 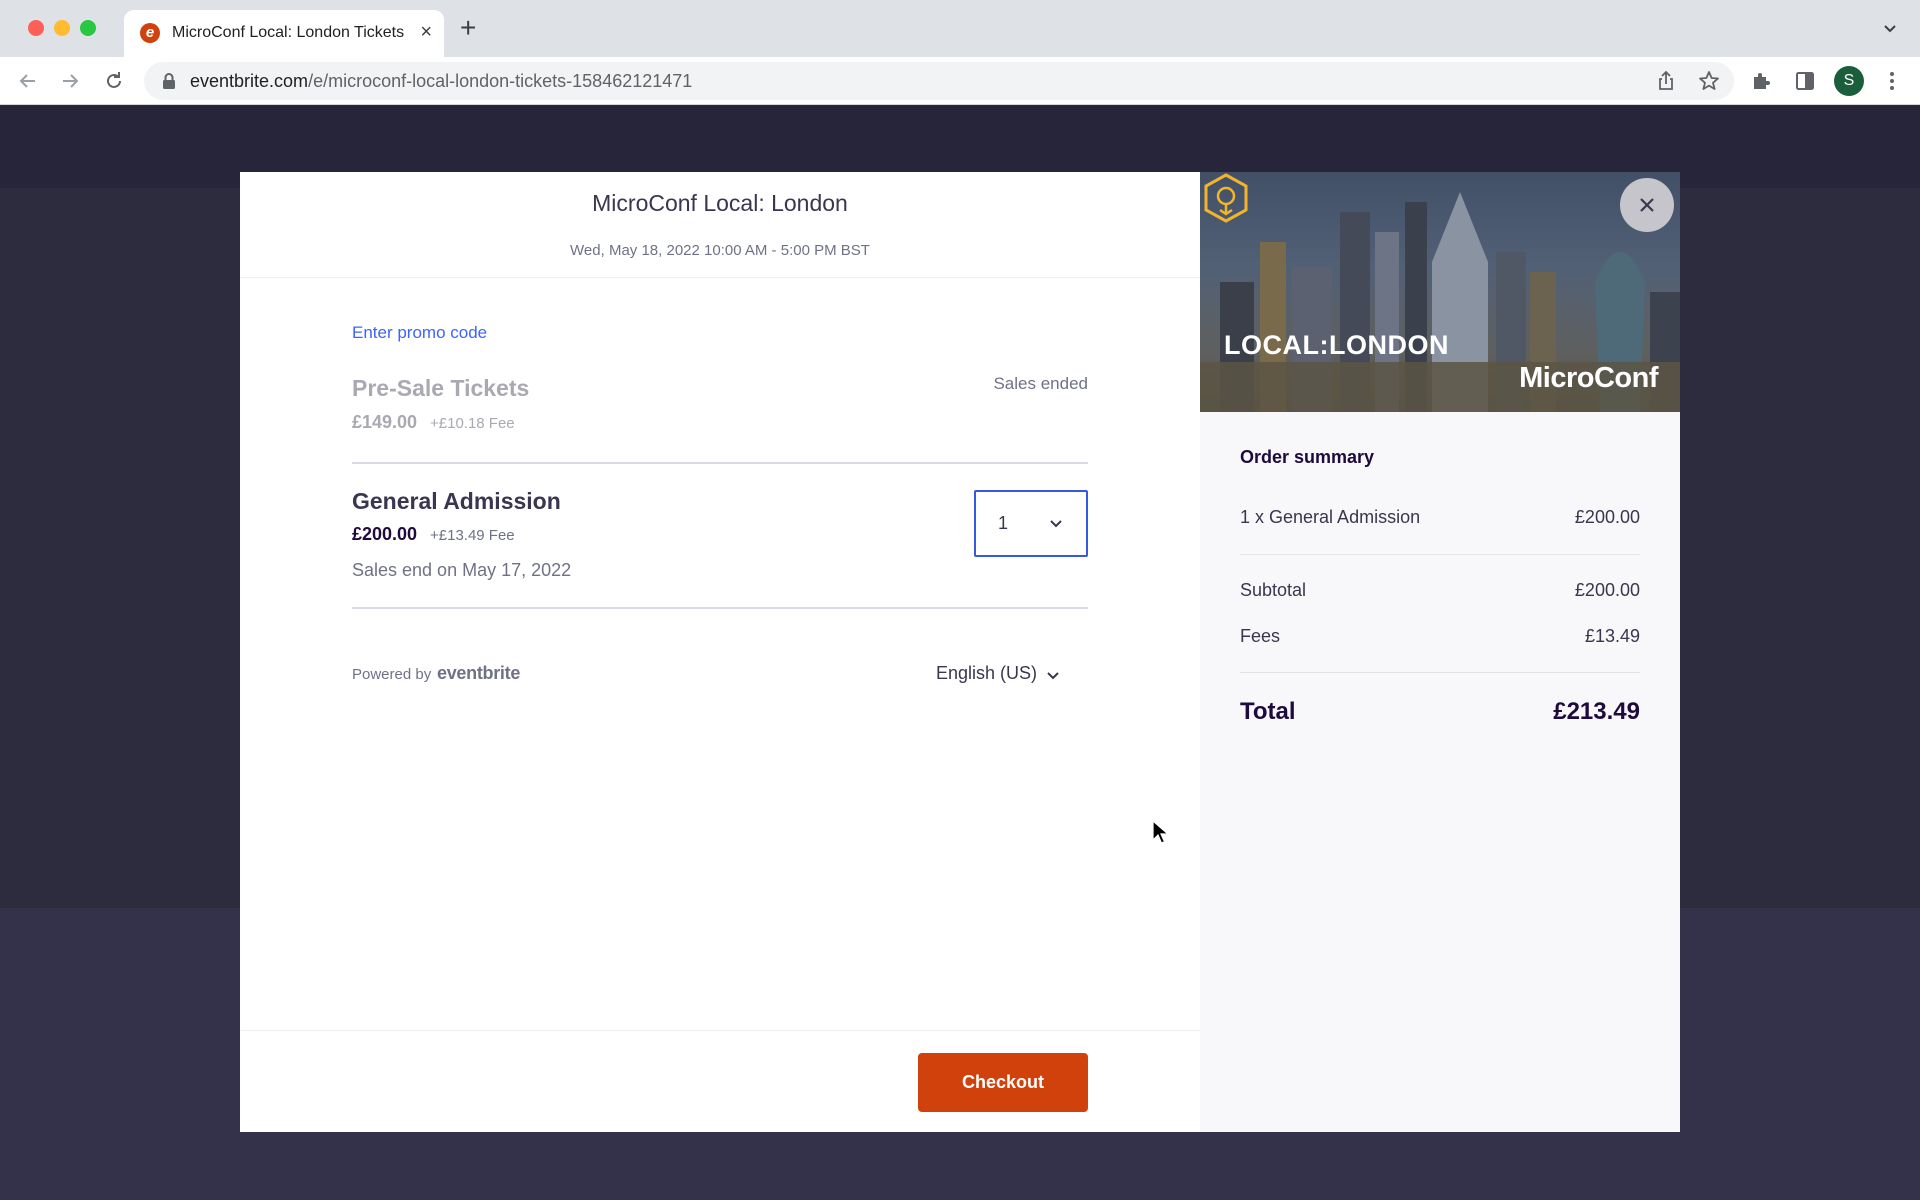 I want to click on subtotal-label: Subtotal, so click(x=1273, y=590).